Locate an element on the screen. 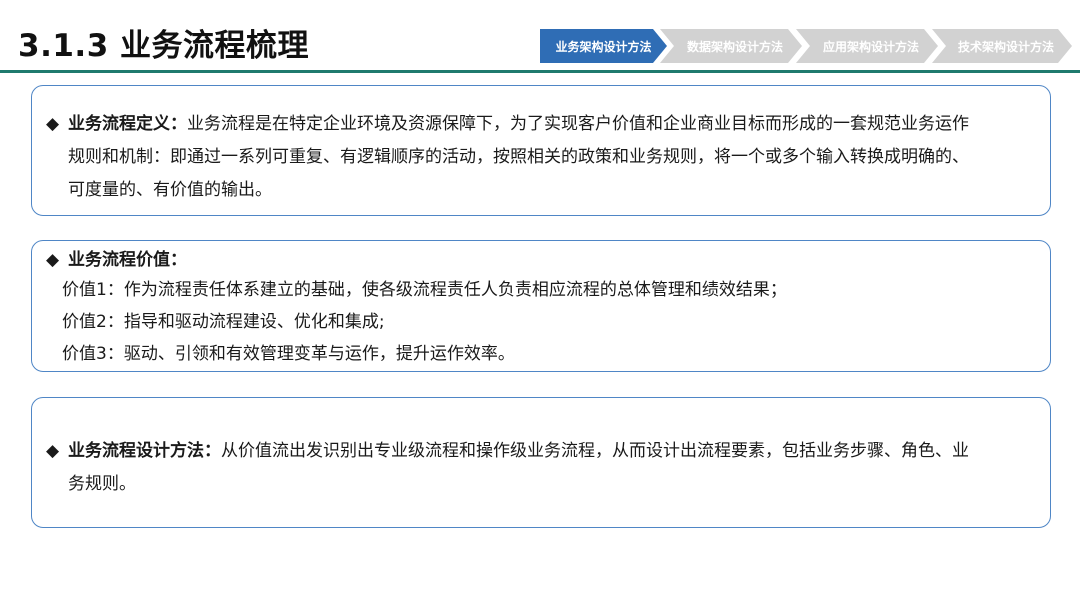 This screenshot has height=608, width=1080. step-label: 业务架构设计方法 is located at coordinates (603, 46).